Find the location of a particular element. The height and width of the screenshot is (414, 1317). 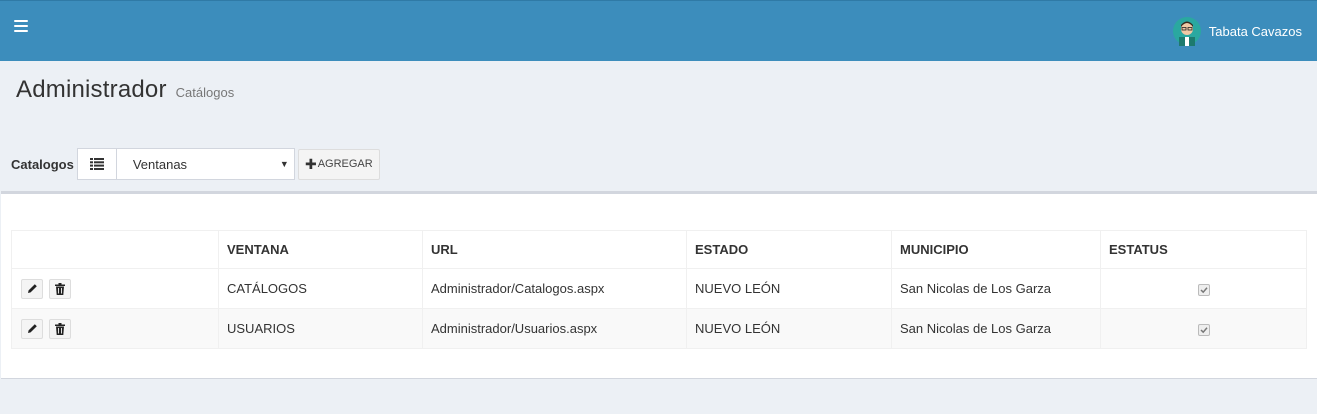

avatar is located at coordinates (1186, 31).